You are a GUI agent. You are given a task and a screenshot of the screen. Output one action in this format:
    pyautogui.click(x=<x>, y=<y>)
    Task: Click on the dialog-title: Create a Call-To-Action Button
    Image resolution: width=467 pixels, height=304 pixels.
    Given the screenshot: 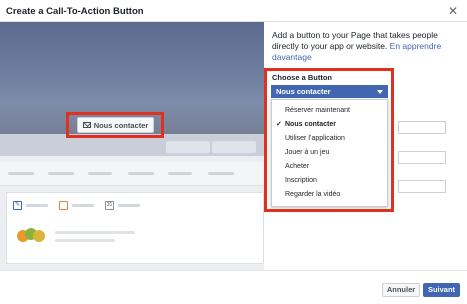 What is the action you would take?
    pyautogui.click(x=75, y=11)
    